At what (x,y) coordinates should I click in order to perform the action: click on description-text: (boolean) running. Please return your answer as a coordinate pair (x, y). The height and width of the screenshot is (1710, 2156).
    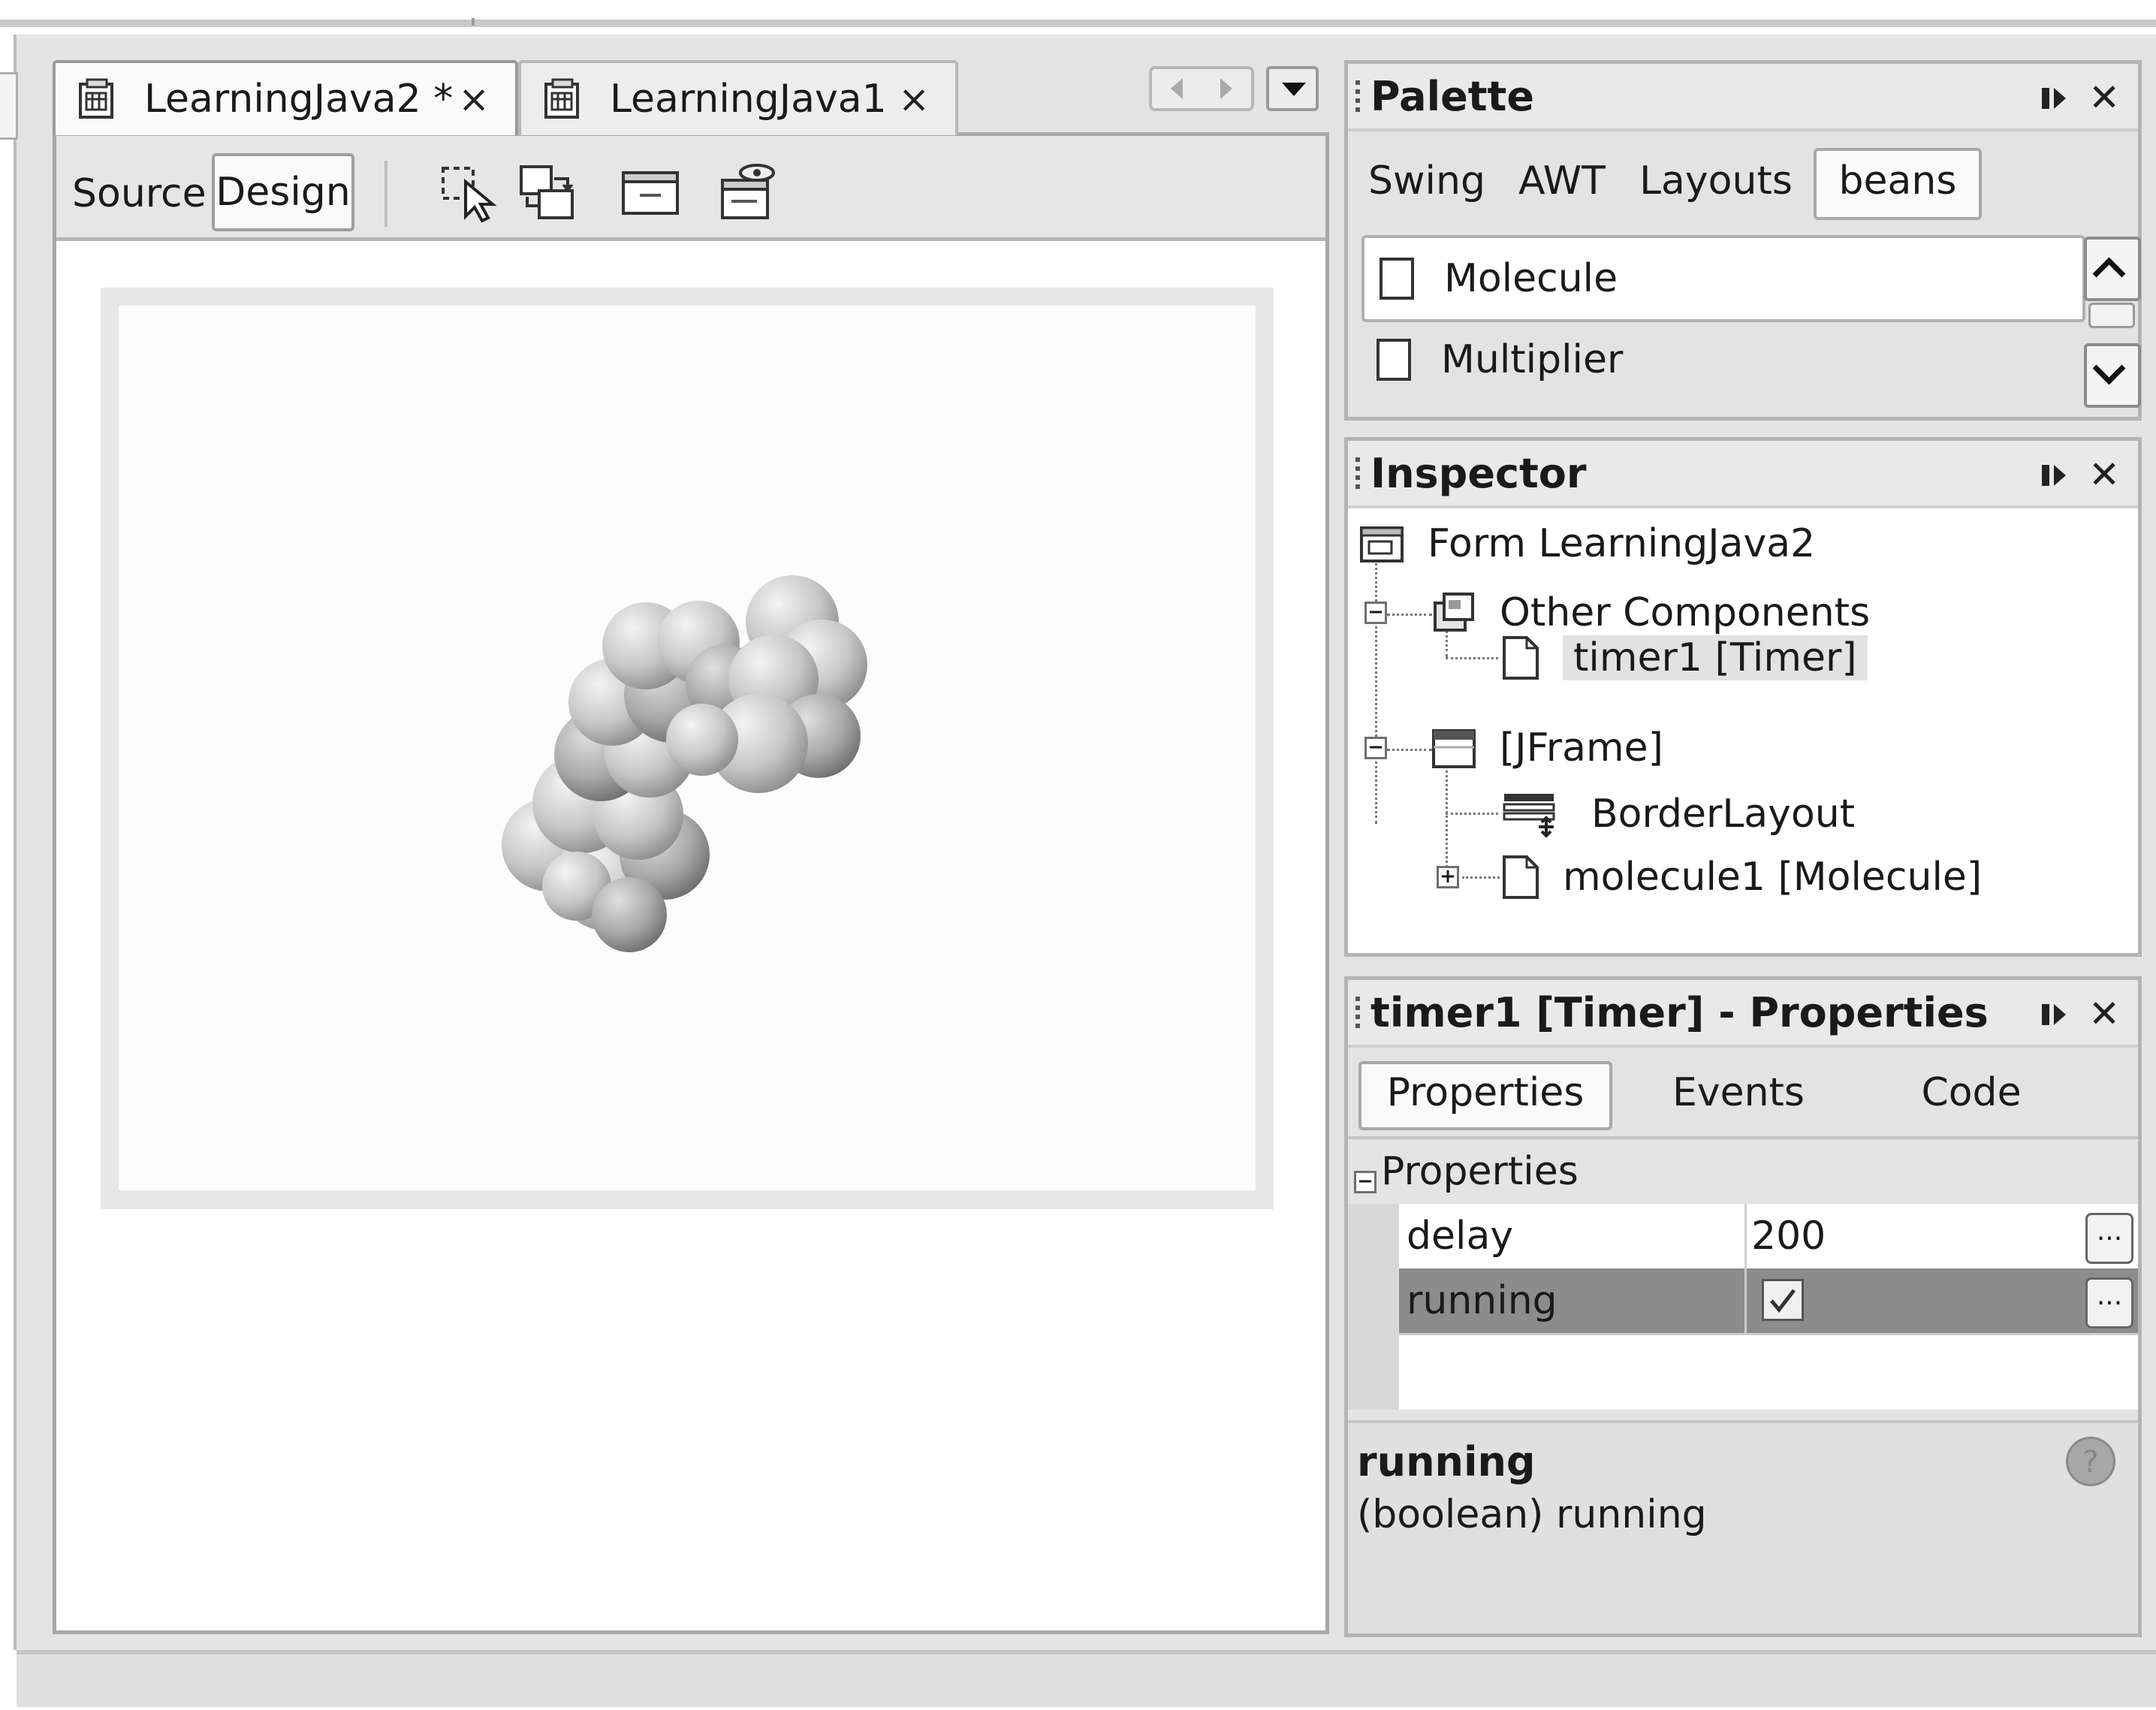
    Looking at the image, I should click on (1532, 1514).